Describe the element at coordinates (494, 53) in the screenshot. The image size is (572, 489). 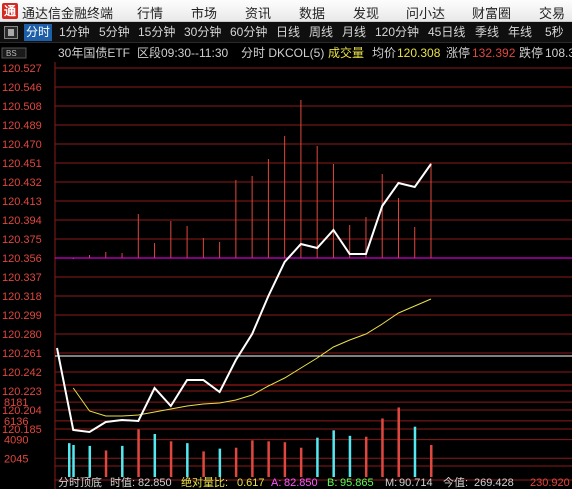
I see `limit-up-value: 132.392` at that location.